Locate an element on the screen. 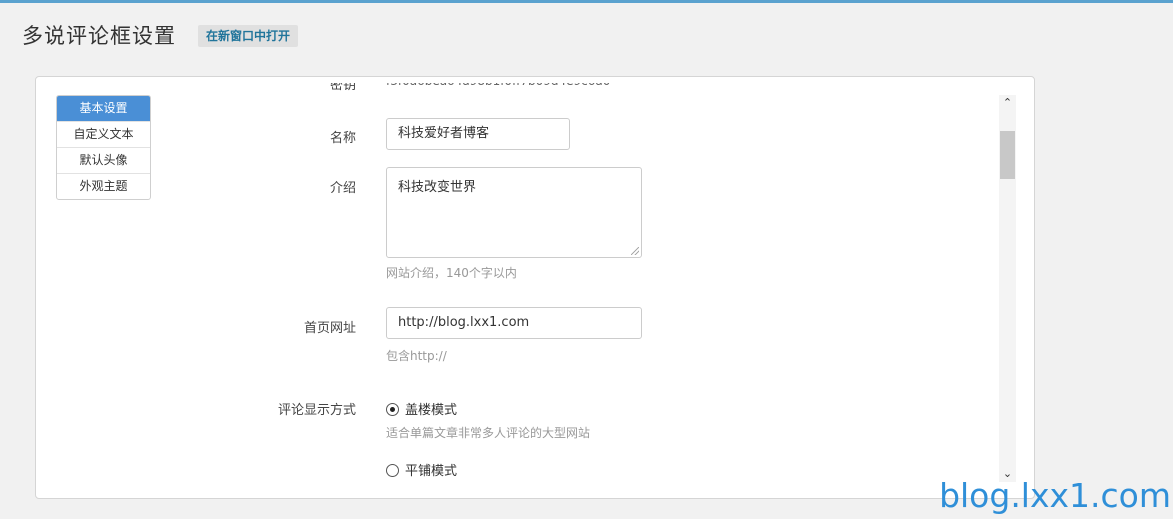  radio-unchecked-icon is located at coordinates (392, 470).